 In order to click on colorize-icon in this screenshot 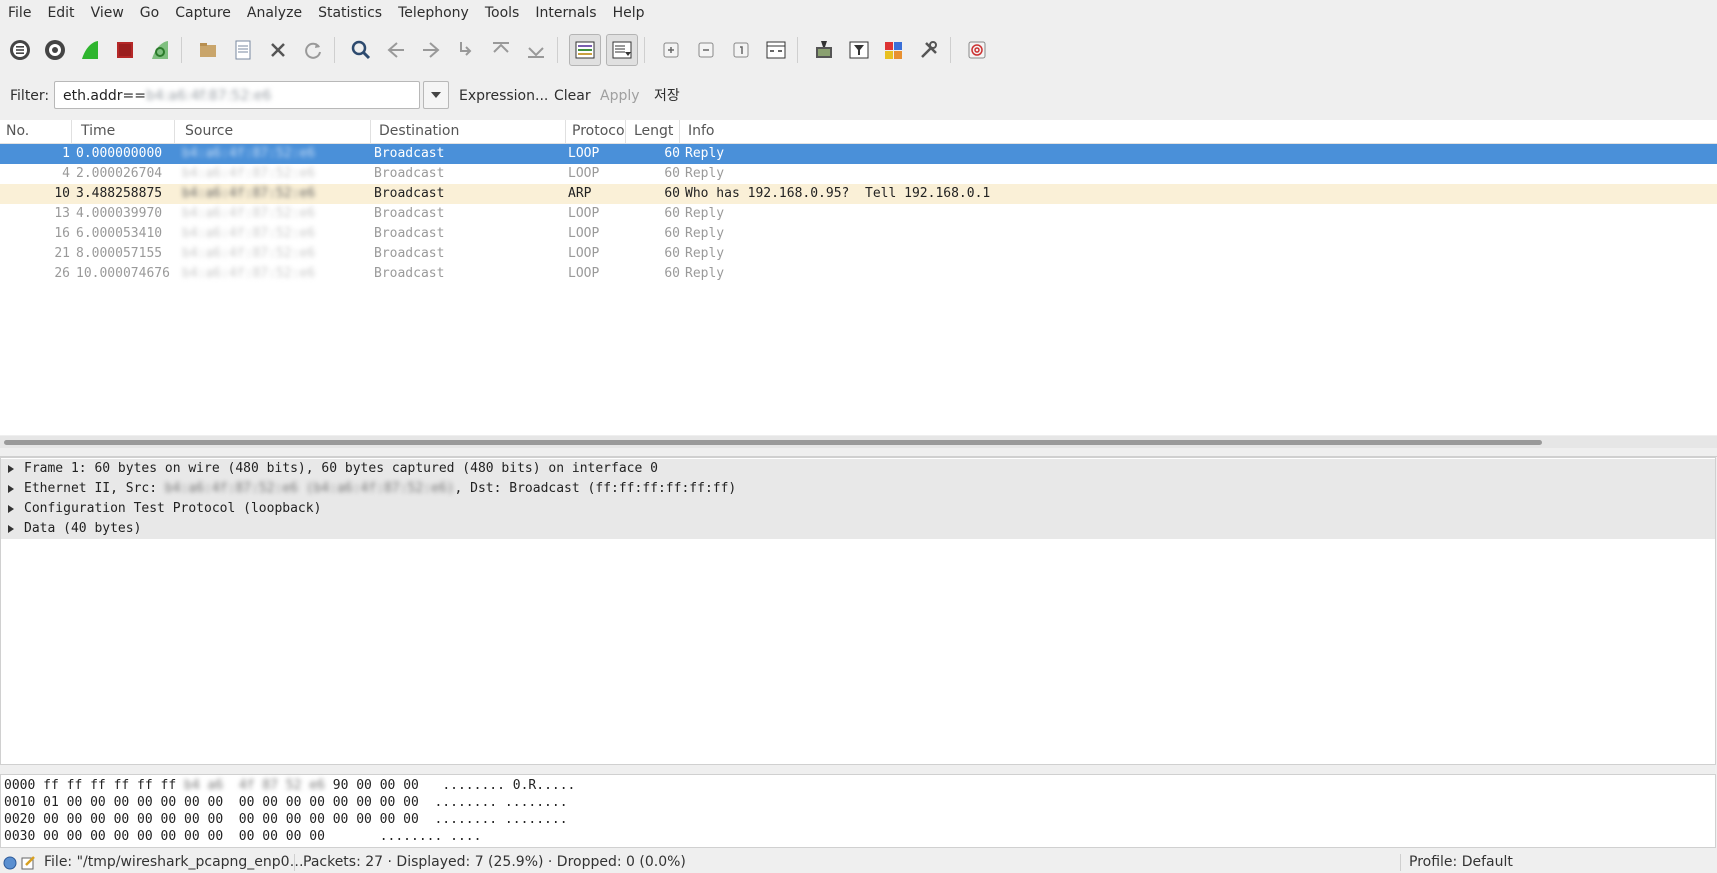, I will do `click(585, 50)`.